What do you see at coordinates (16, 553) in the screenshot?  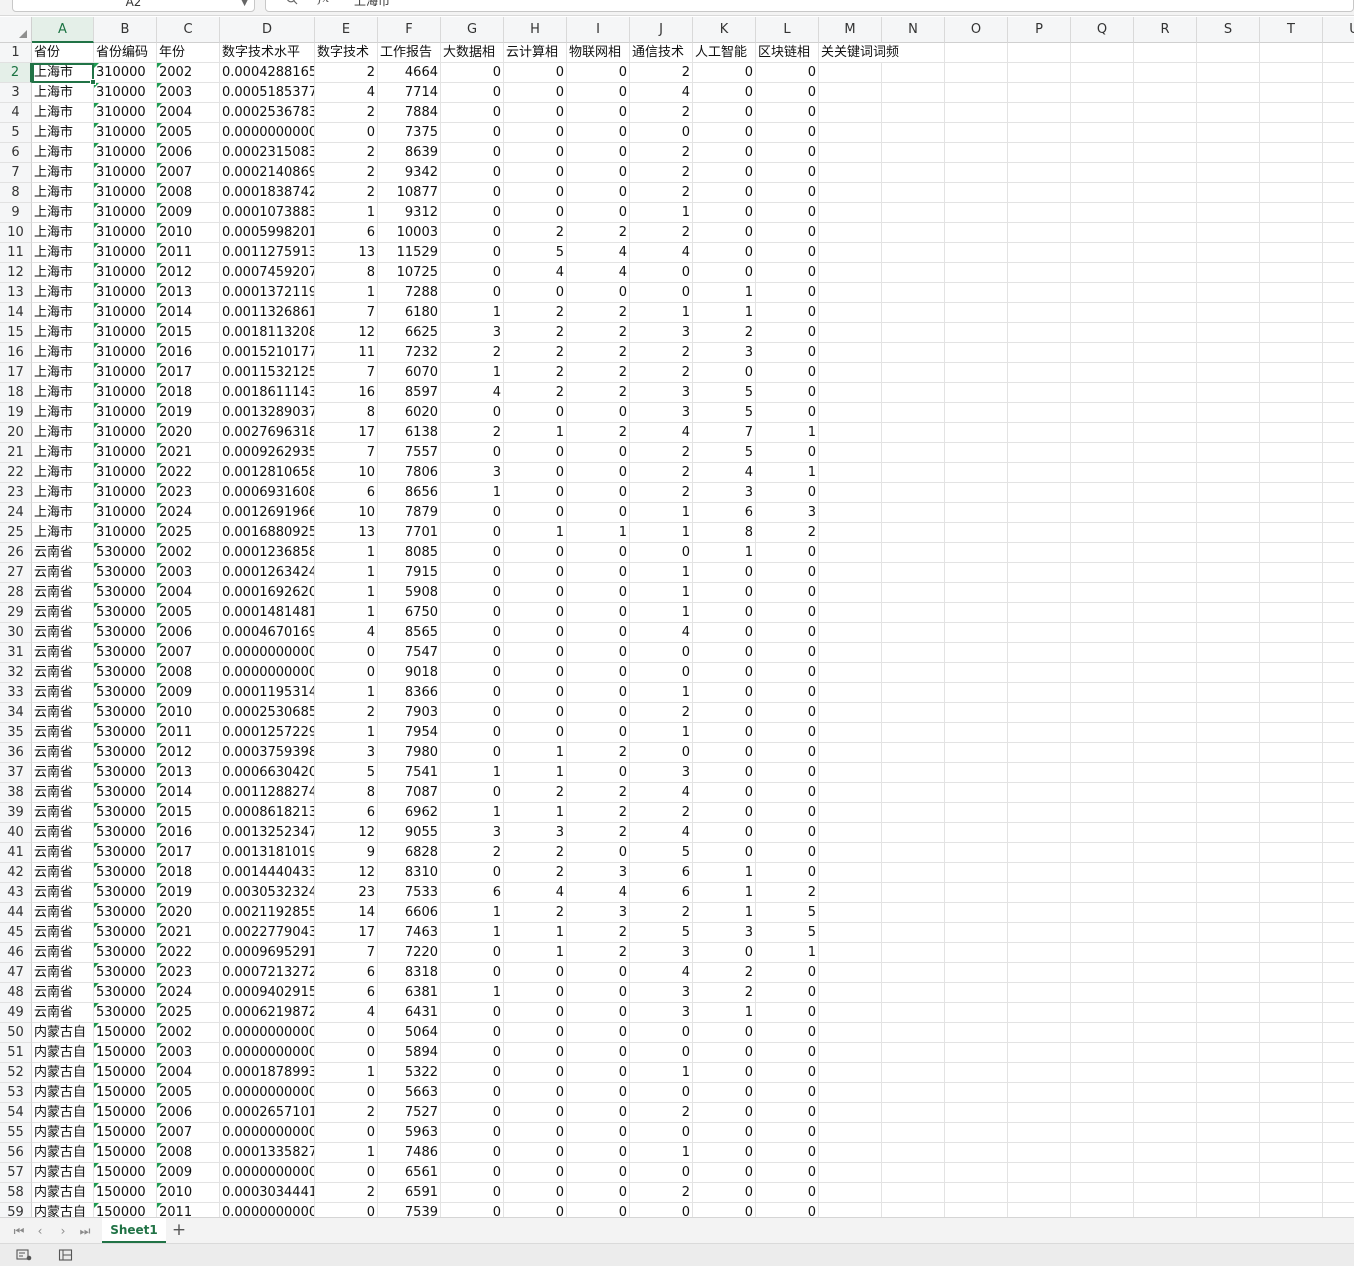 I see `row-header: 26` at bounding box center [16, 553].